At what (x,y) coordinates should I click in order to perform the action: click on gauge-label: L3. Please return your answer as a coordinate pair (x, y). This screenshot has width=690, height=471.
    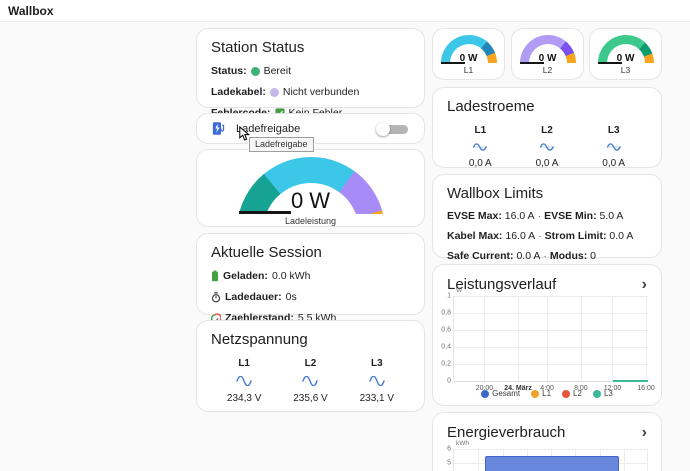
    Looking at the image, I should click on (625, 70).